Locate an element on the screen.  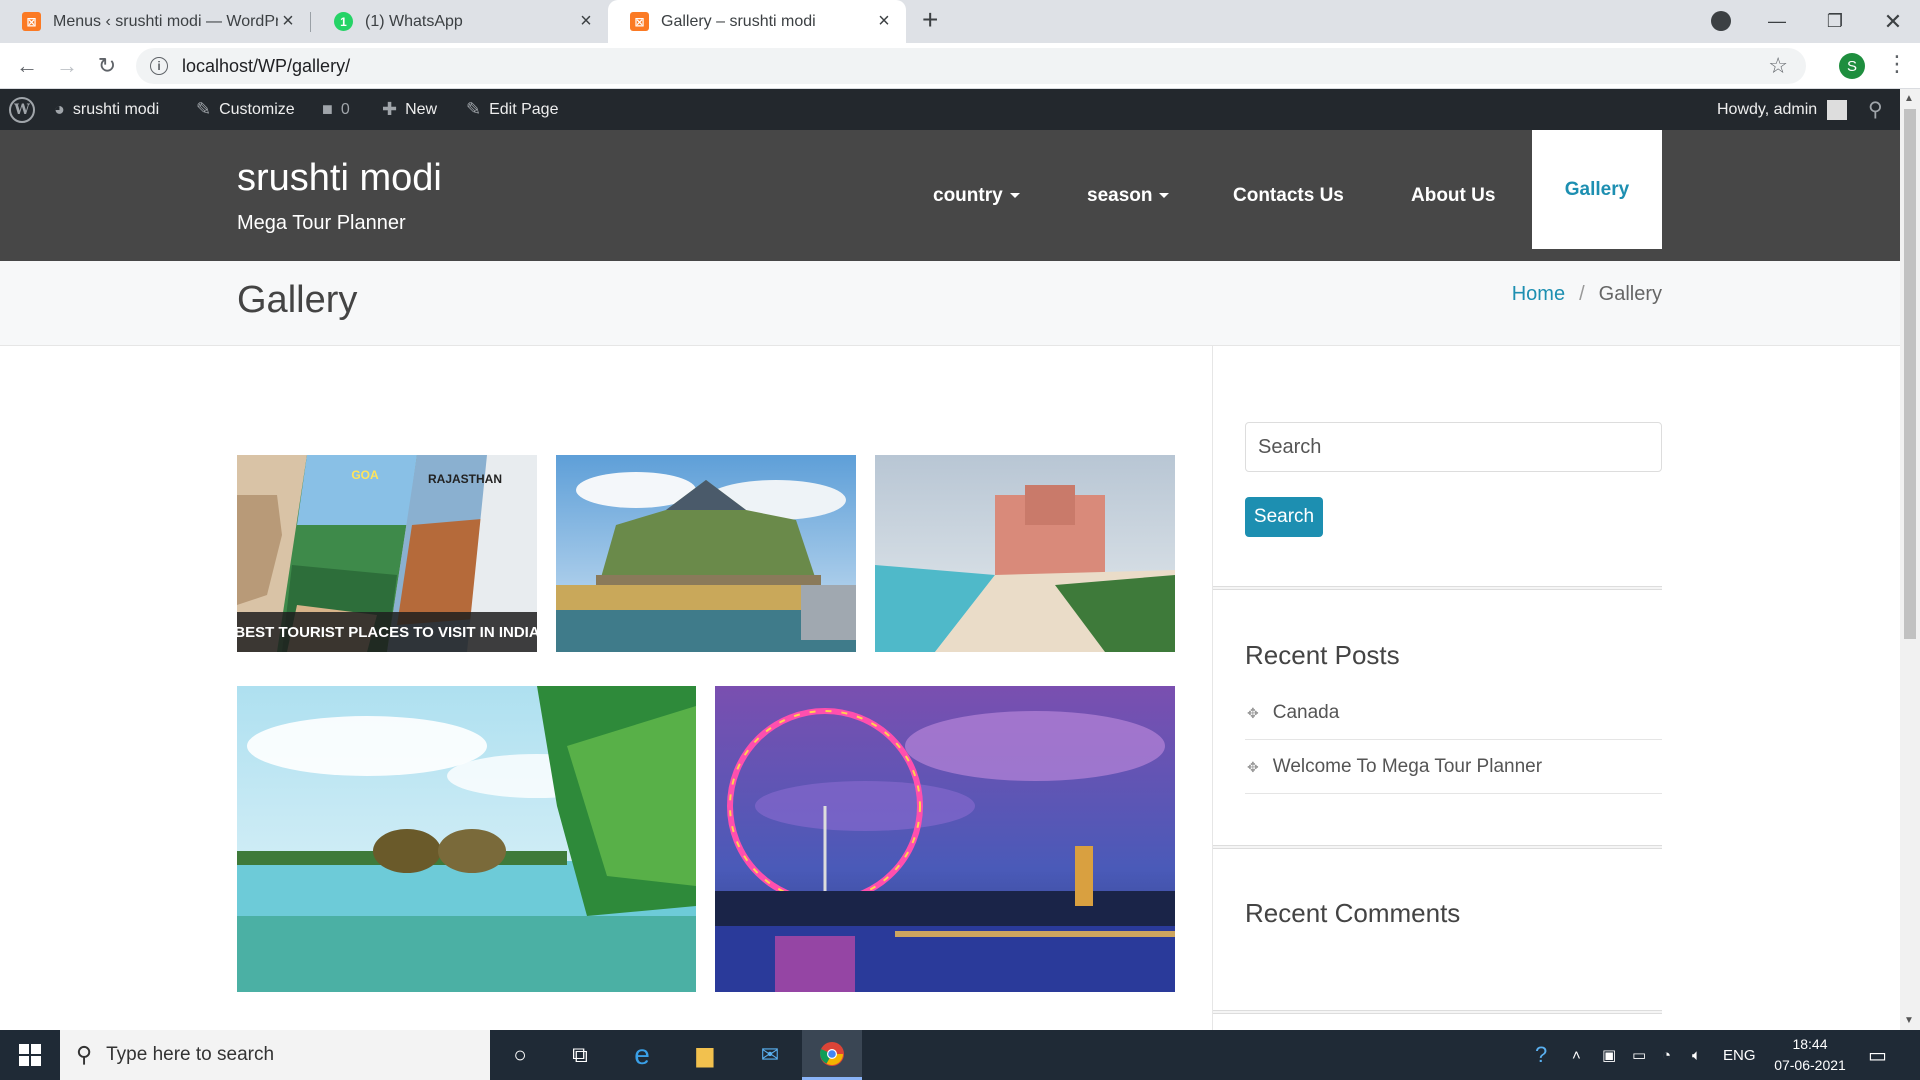
wifi-icon: ◔ is located at coordinates (1666, 1055).